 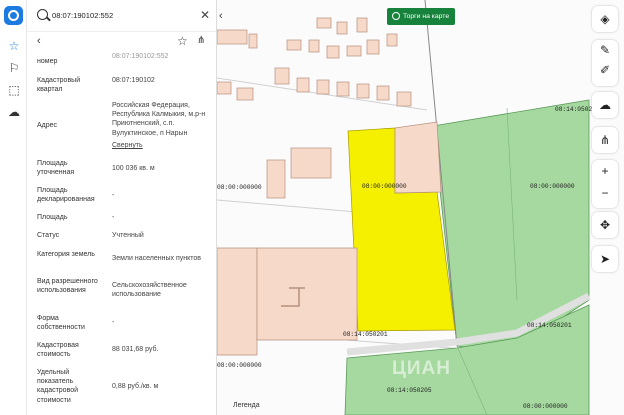 What do you see at coordinates (59, 85) in the screenshot?
I see `info-key: Кадастровый квартал` at bounding box center [59, 85].